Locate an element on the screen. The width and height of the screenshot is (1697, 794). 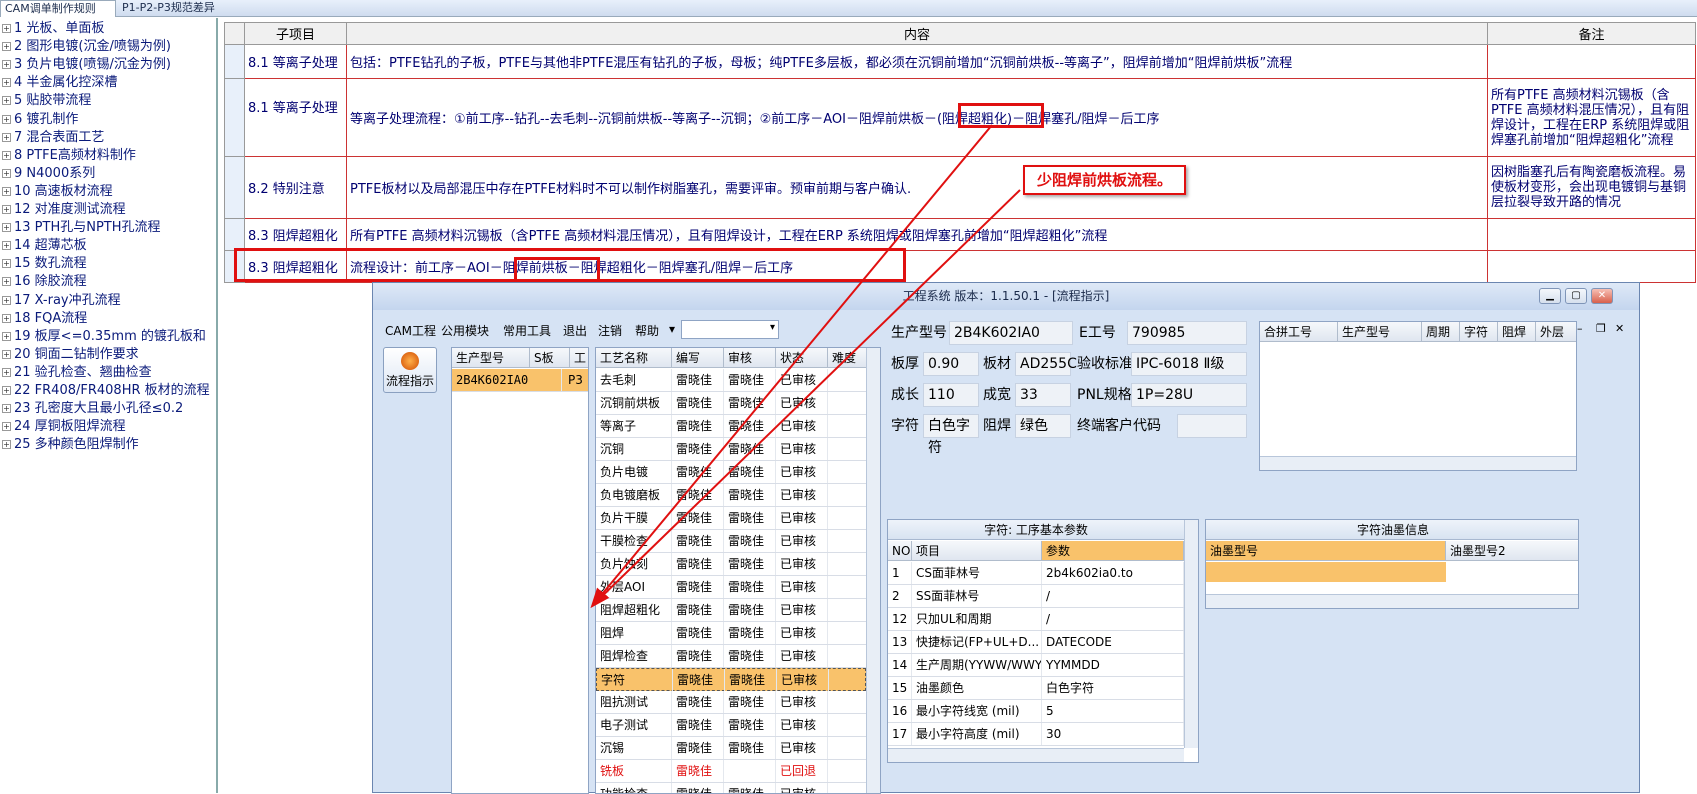
param-row: 1 CS面菲林号 2b4k602ia0.to is located at coordinates (1036, 573).